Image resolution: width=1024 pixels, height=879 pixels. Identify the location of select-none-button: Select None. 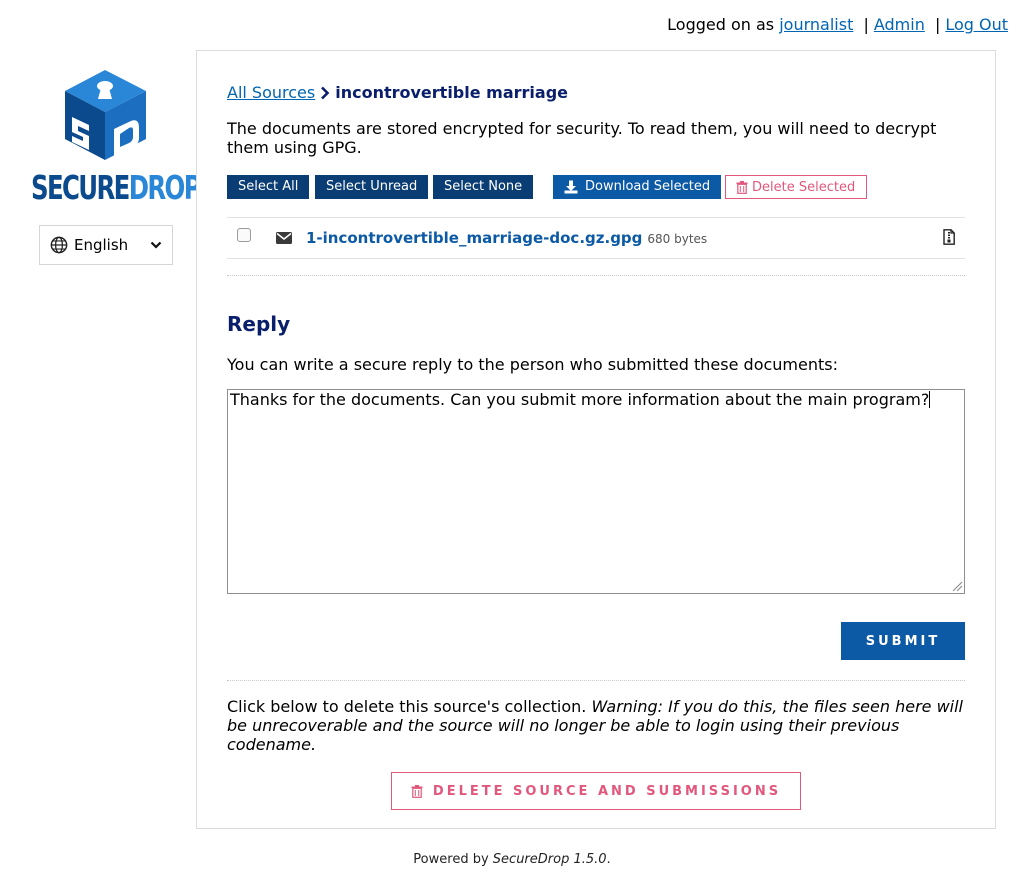
(483, 187).